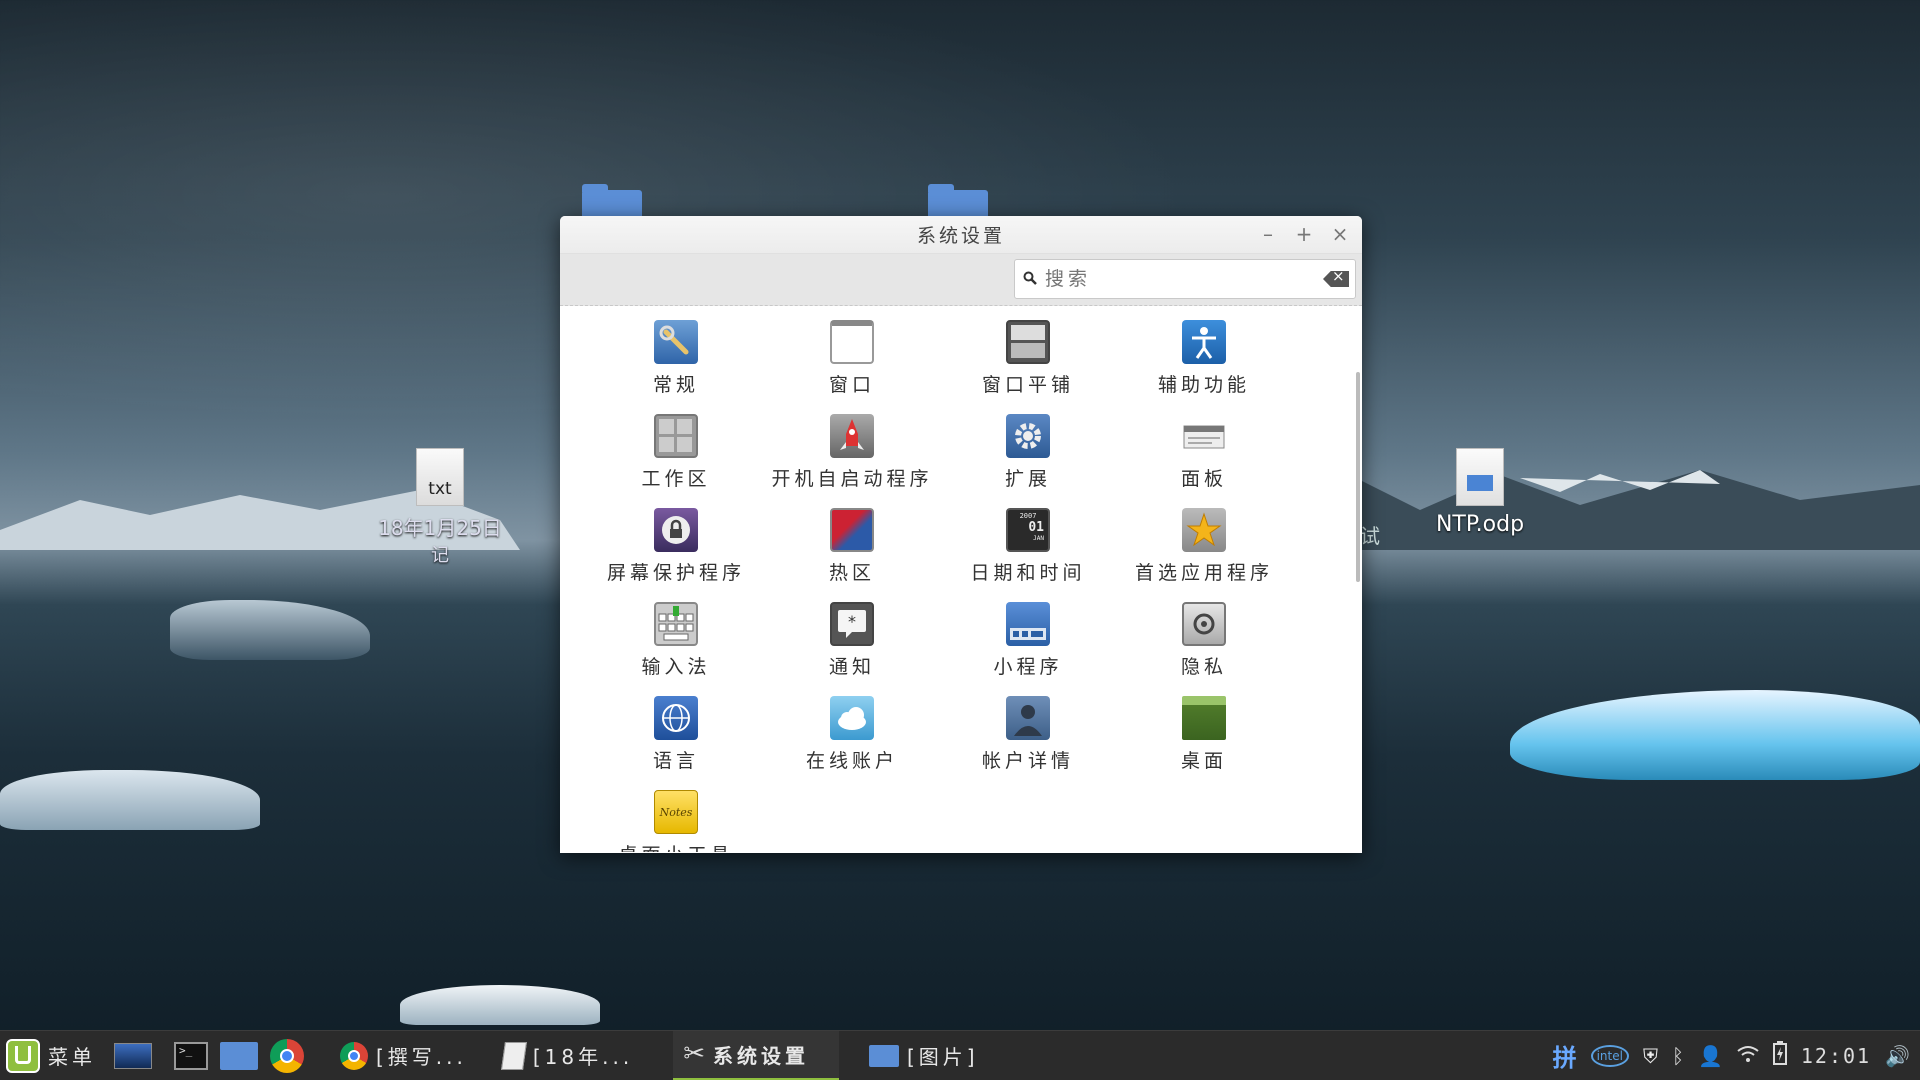 This screenshot has width=1920, height=1080. I want to click on settings-item-hotcorners: 热区, so click(852, 551).